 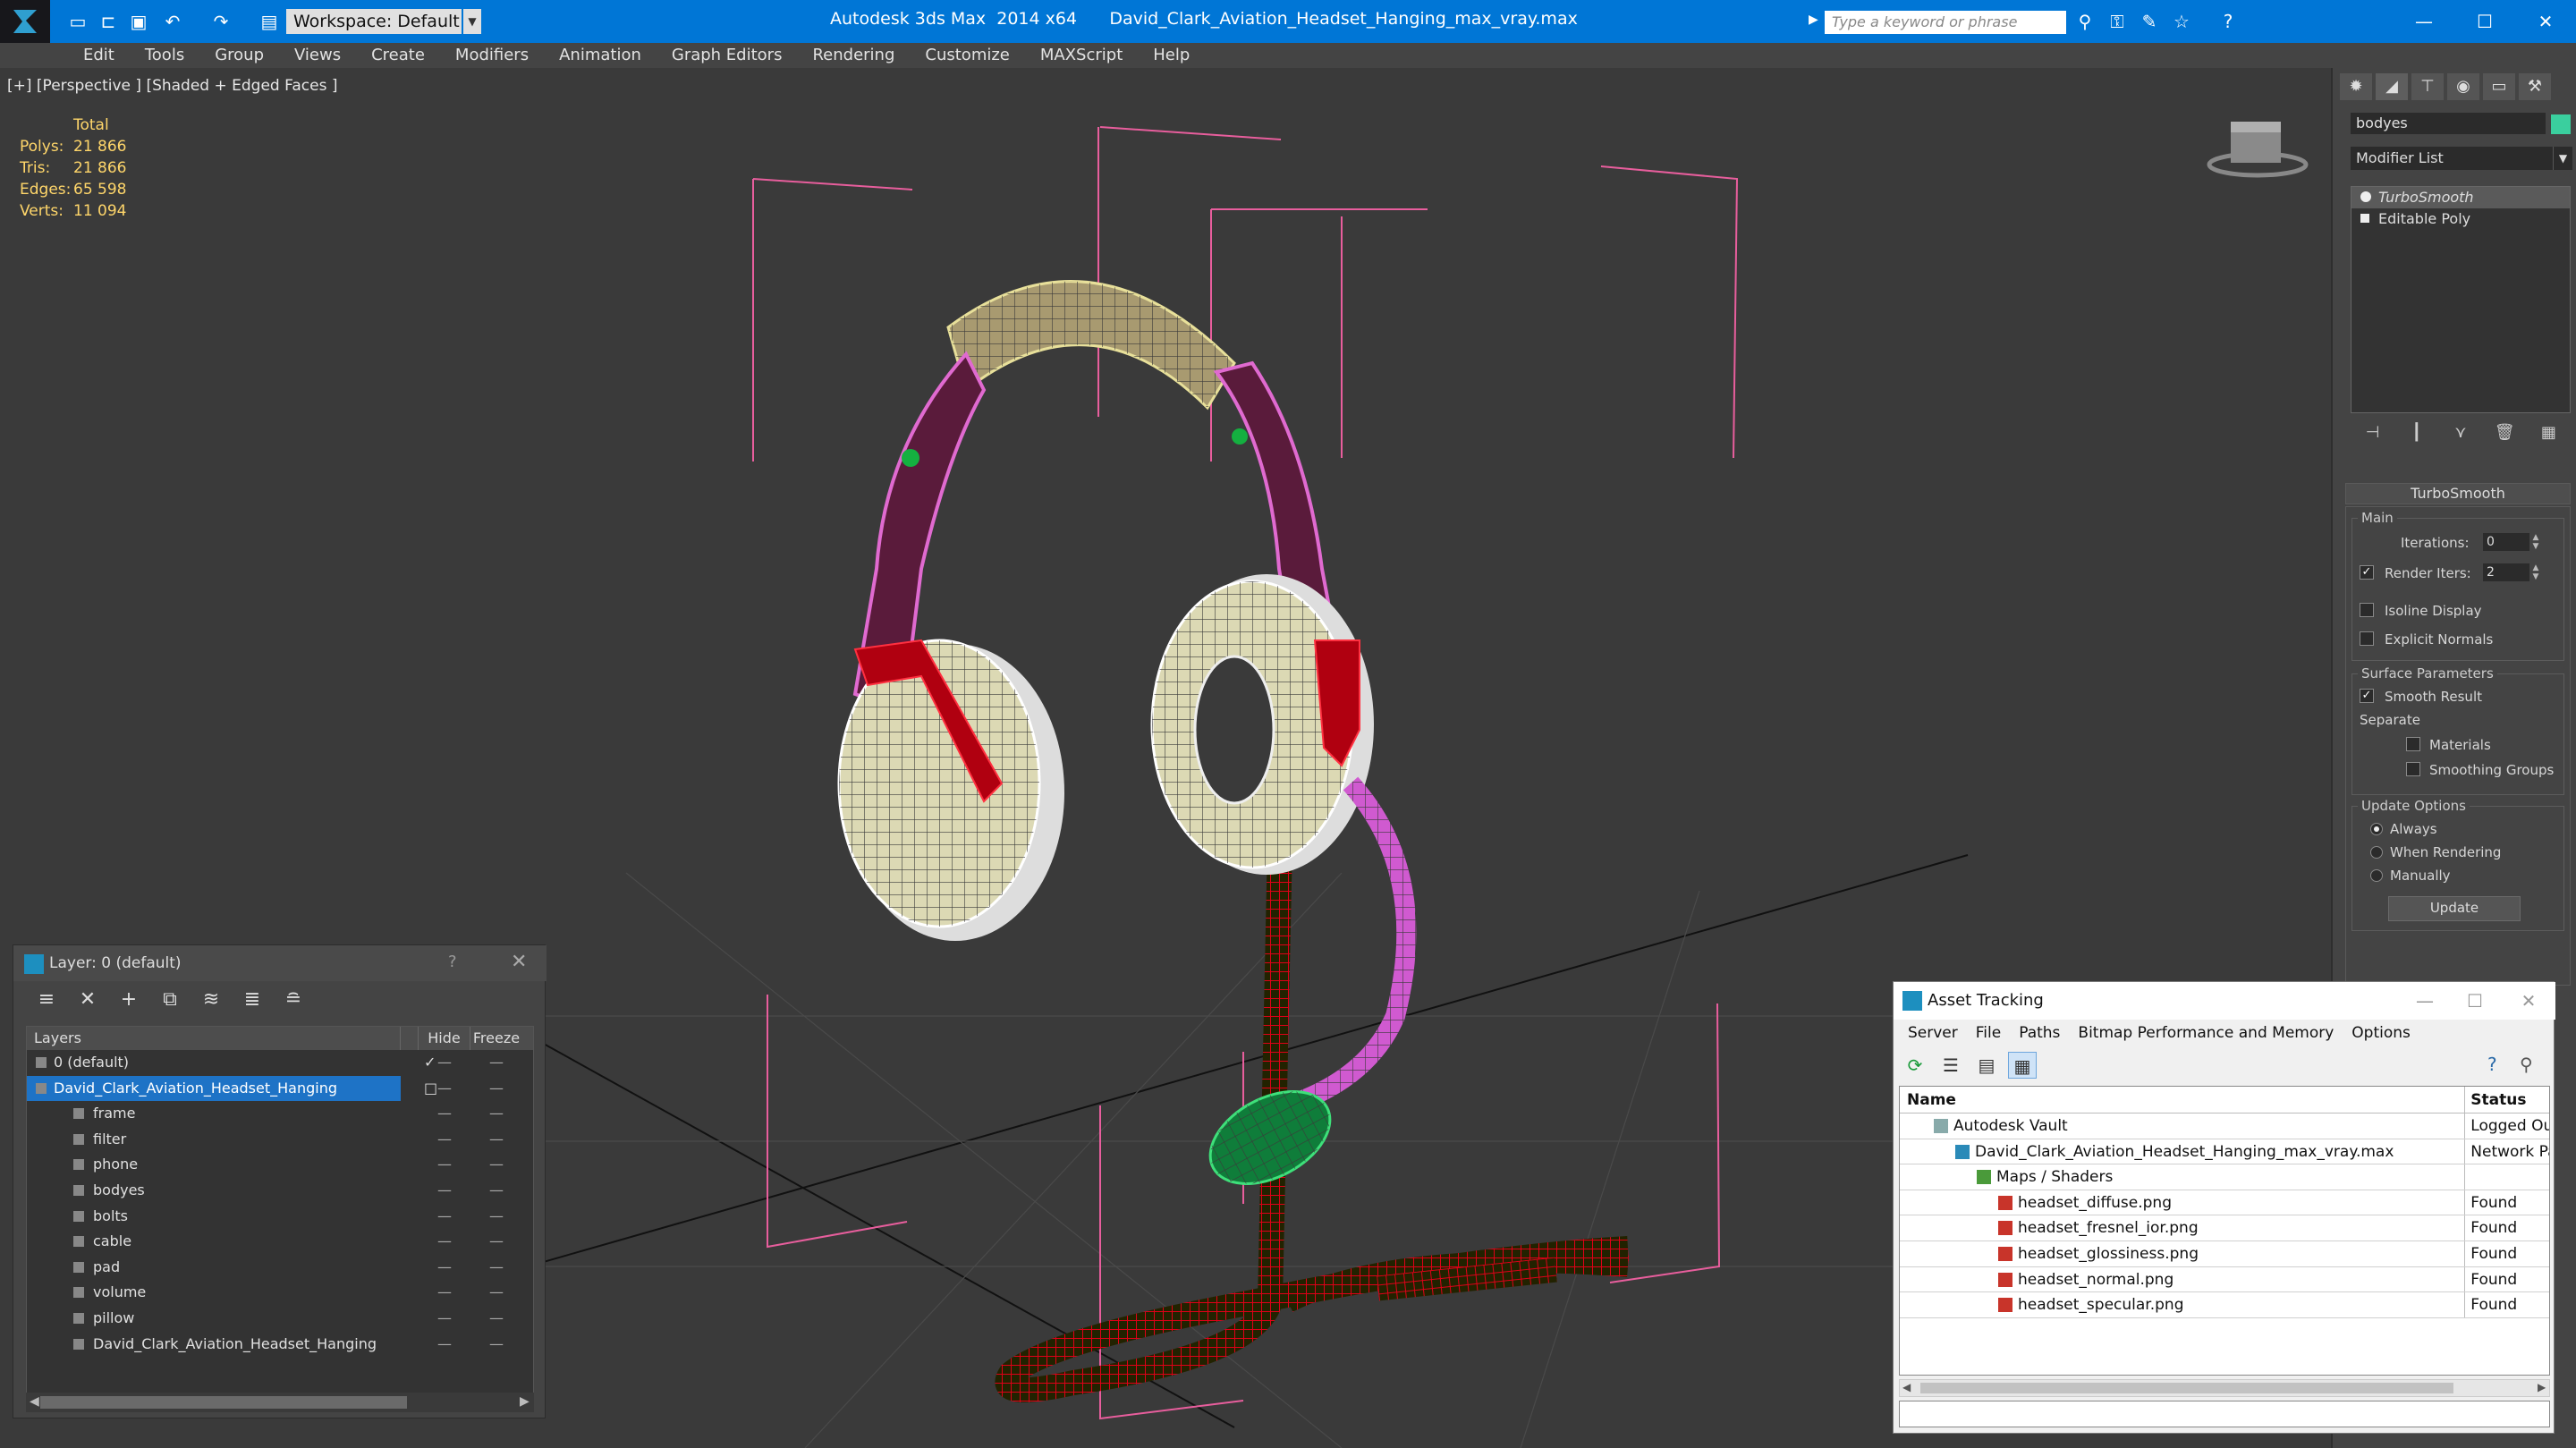 What do you see at coordinates (2458, 493) in the screenshot?
I see `turbosmooth-rollout-header: TurboSmooth` at bounding box center [2458, 493].